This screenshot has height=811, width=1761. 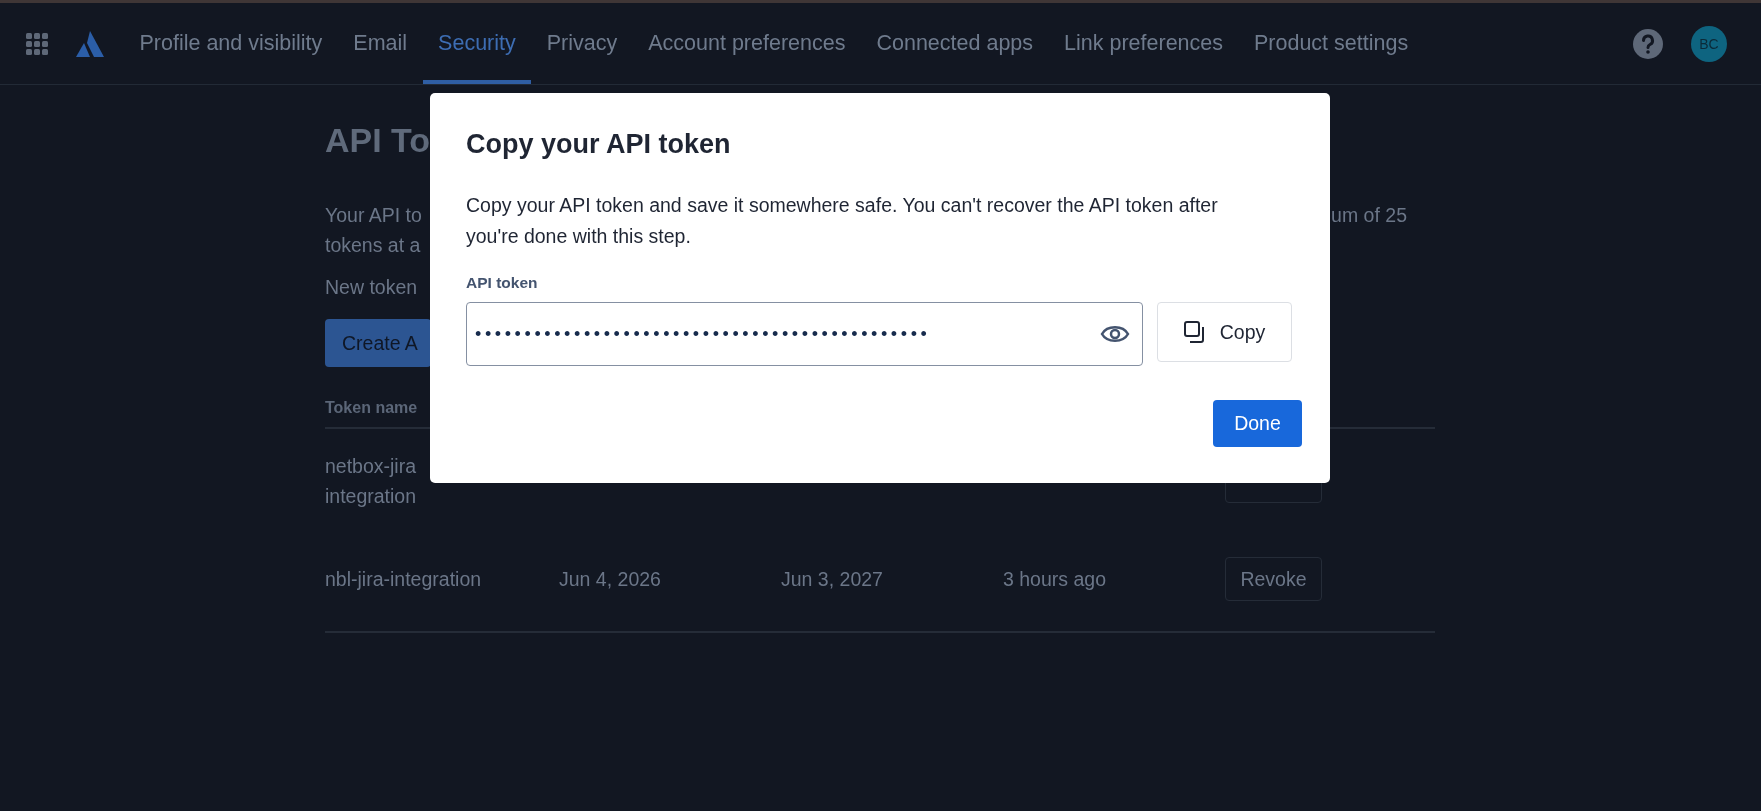 What do you see at coordinates (380, 43) in the screenshot?
I see `nav-tab: Email` at bounding box center [380, 43].